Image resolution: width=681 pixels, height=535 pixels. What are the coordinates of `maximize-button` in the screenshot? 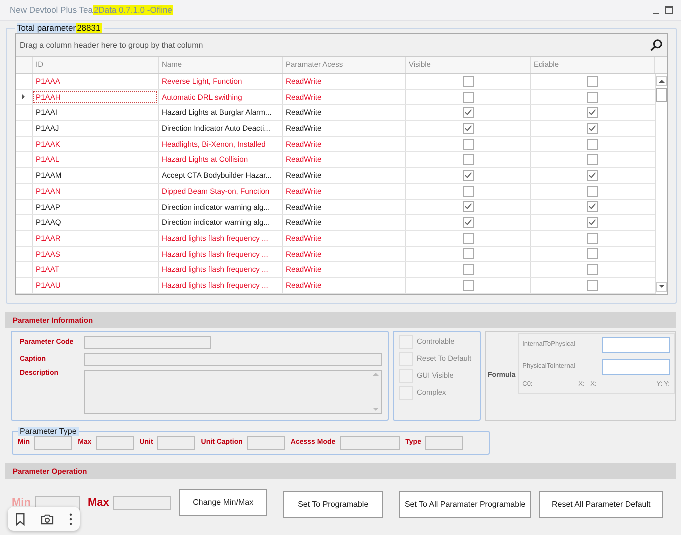 It's located at (669, 10).